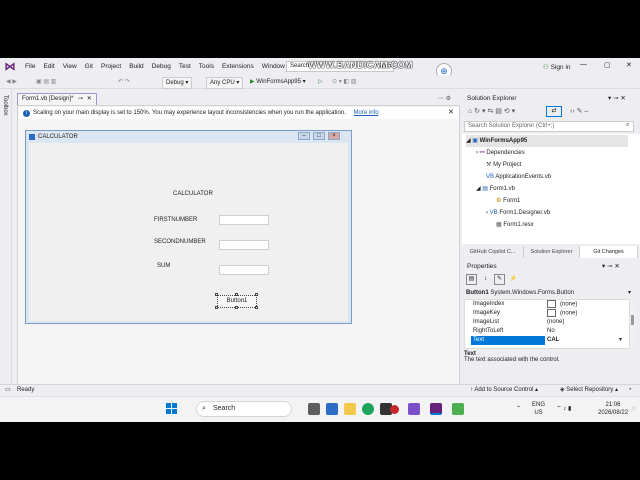 The image size is (640, 480). I want to click on visual-studio-logo-icon: ⋈, so click(10, 67).